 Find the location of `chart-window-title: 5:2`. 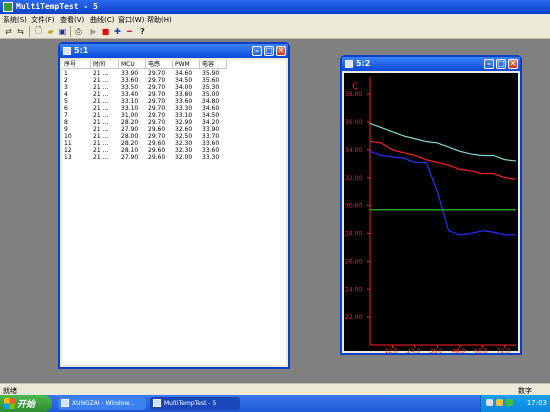

chart-window-title: 5:2 is located at coordinates (363, 63).